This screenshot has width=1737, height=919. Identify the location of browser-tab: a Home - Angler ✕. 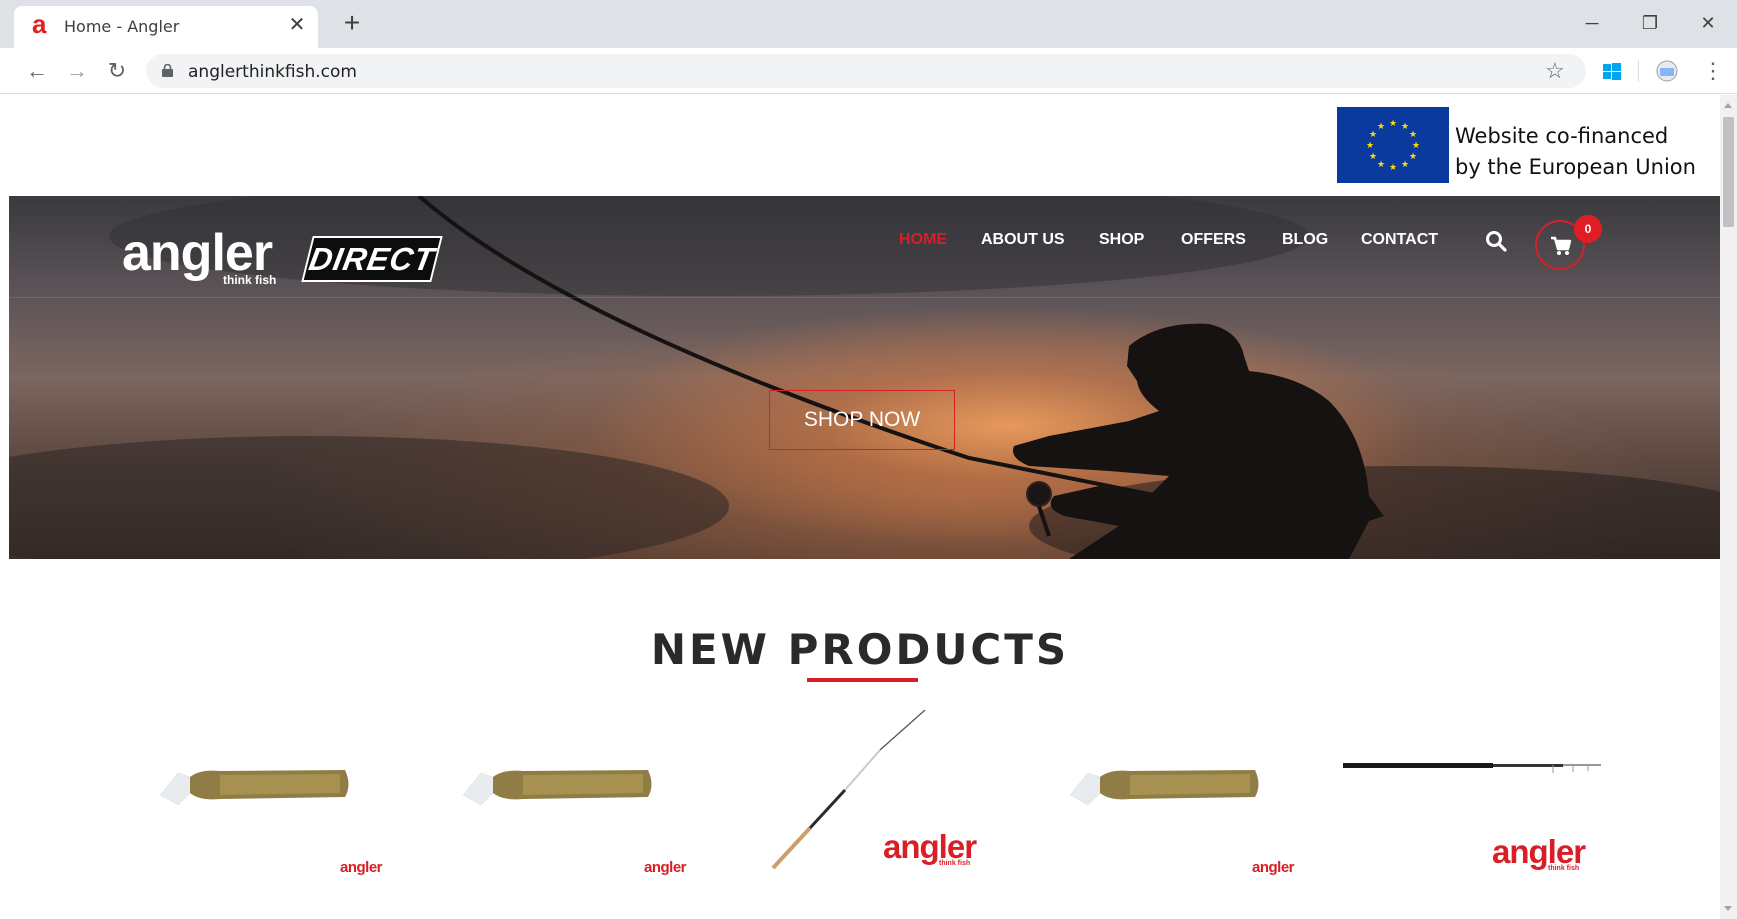
(166, 27).